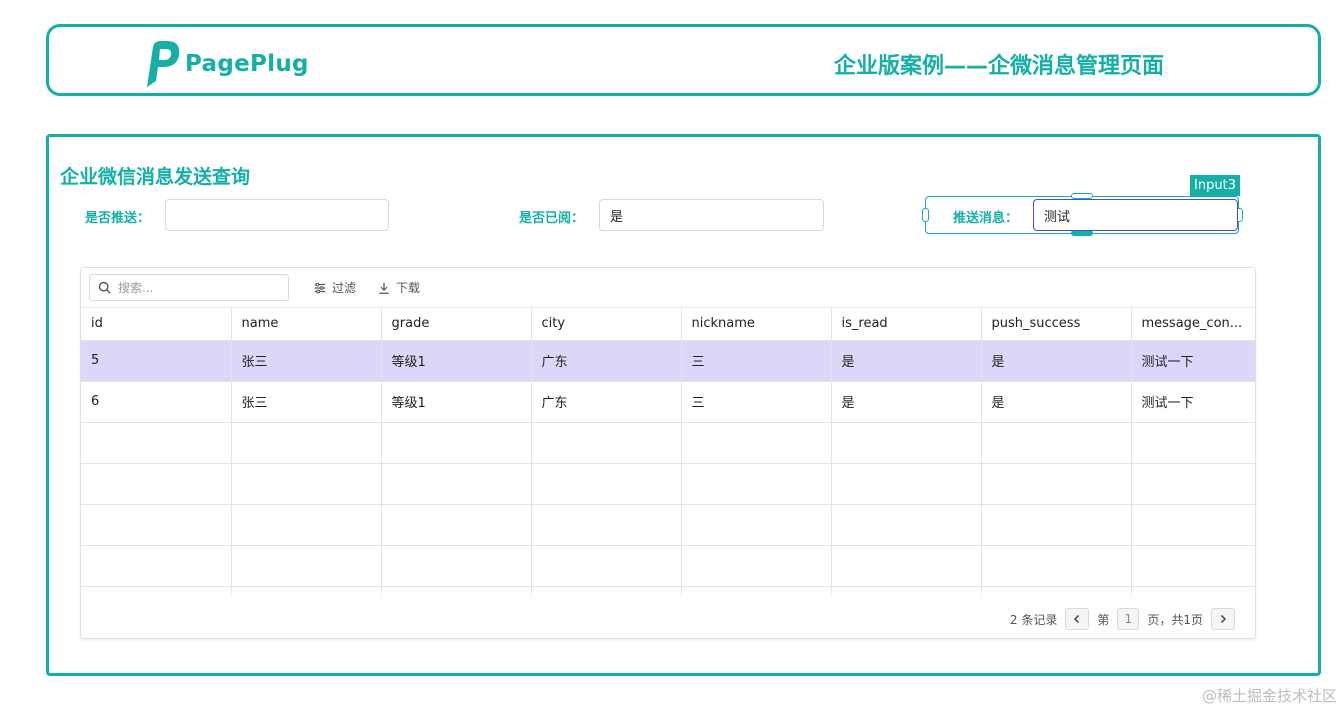  I want to click on download-icon, so click(384, 288).